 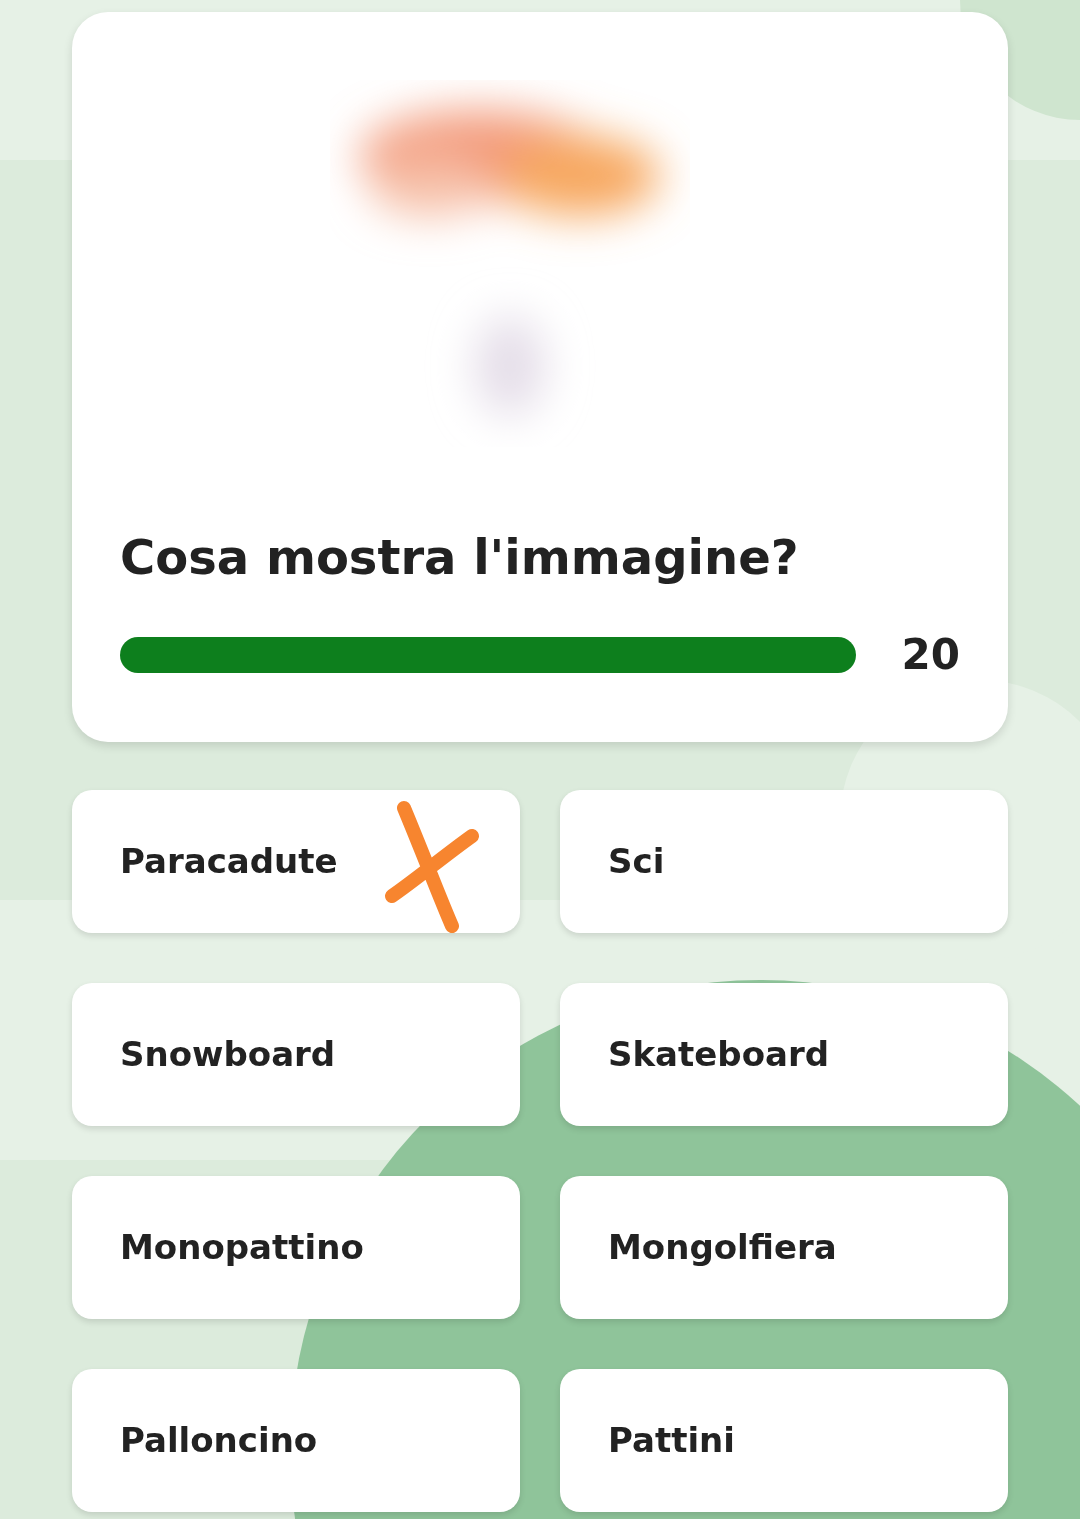 What do you see at coordinates (930, 655) in the screenshot?
I see `timer-count: 20` at bounding box center [930, 655].